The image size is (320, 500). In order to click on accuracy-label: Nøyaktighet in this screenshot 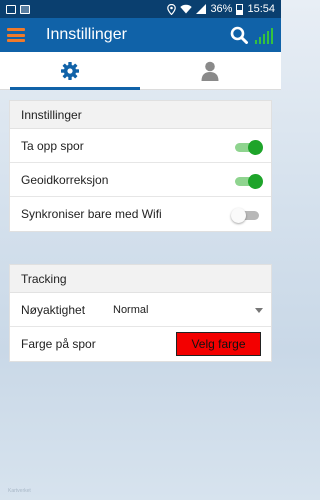, I will do `click(53, 309)`.